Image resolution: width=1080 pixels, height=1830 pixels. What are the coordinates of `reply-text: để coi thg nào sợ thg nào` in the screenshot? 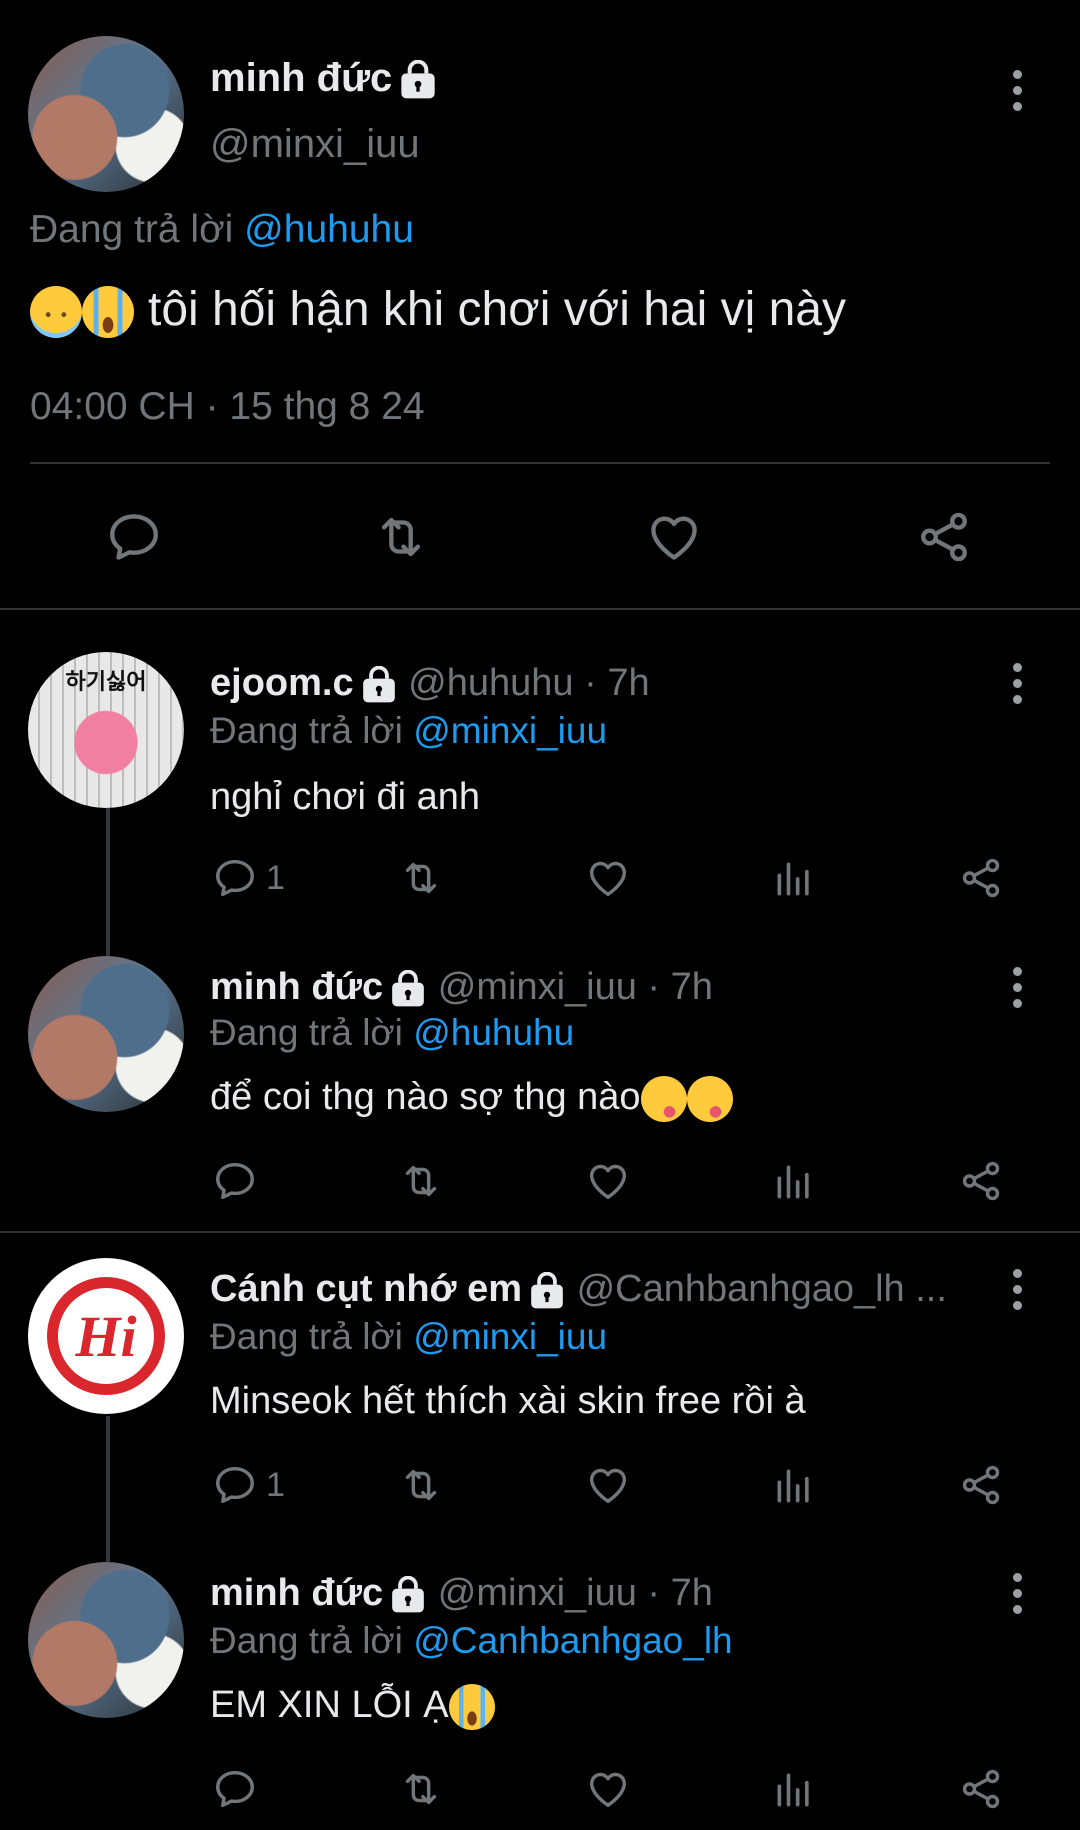 It's located at (471, 1099).